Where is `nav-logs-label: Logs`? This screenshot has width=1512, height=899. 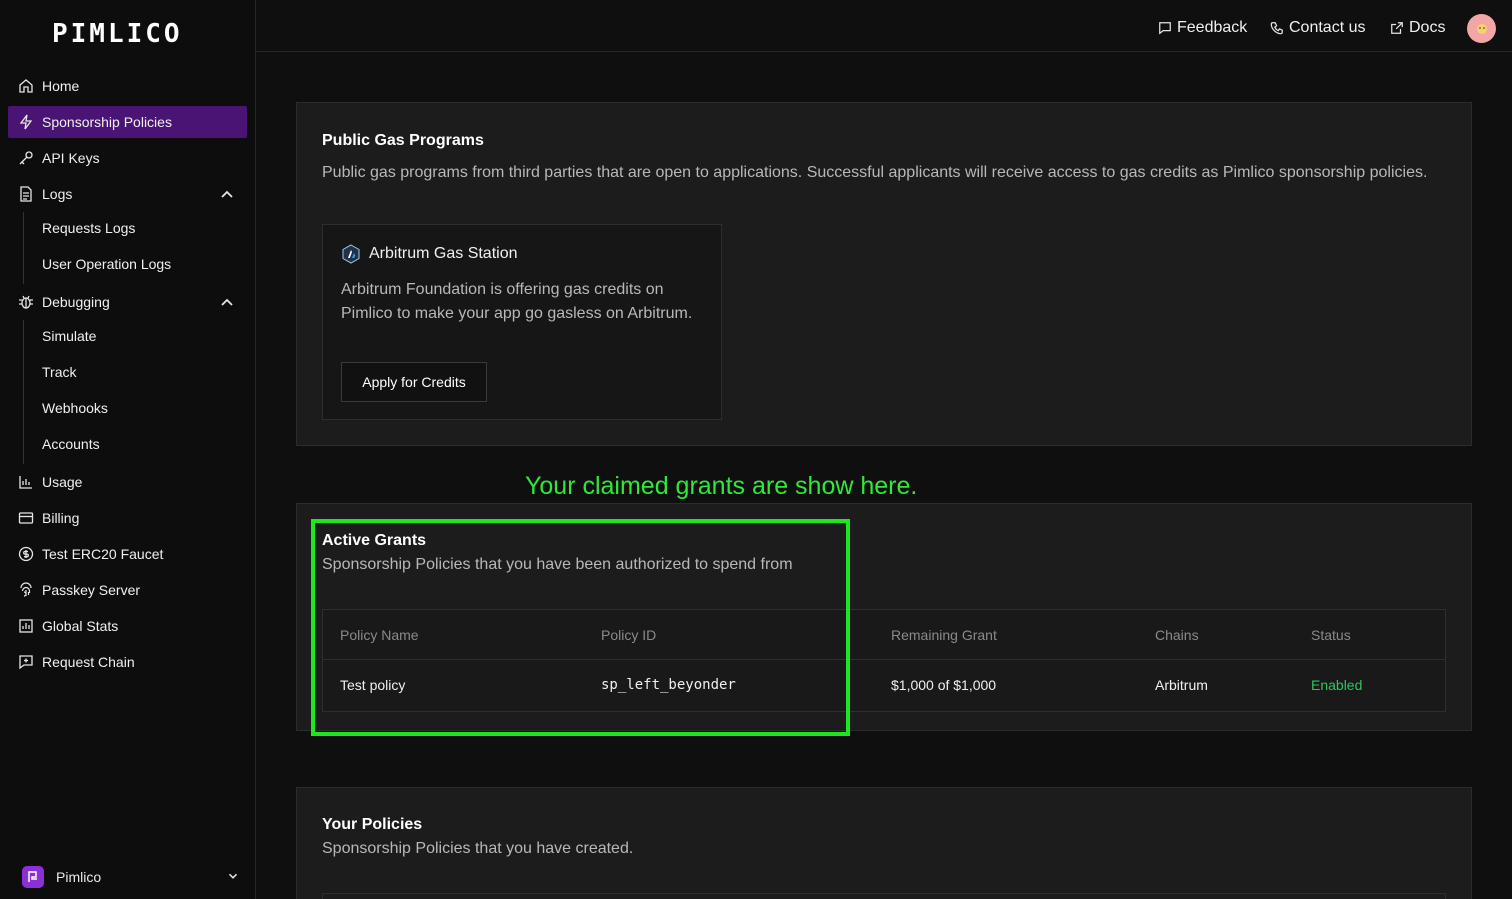
nav-logs-label: Logs is located at coordinates (57, 194).